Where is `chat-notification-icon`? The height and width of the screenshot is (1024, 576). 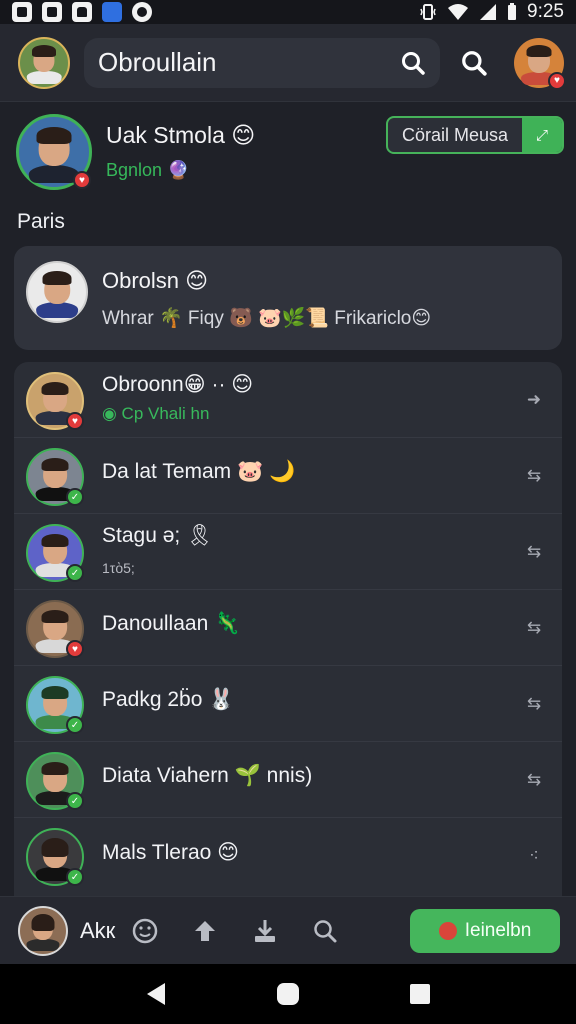 chat-notification-icon is located at coordinates (142, 12).